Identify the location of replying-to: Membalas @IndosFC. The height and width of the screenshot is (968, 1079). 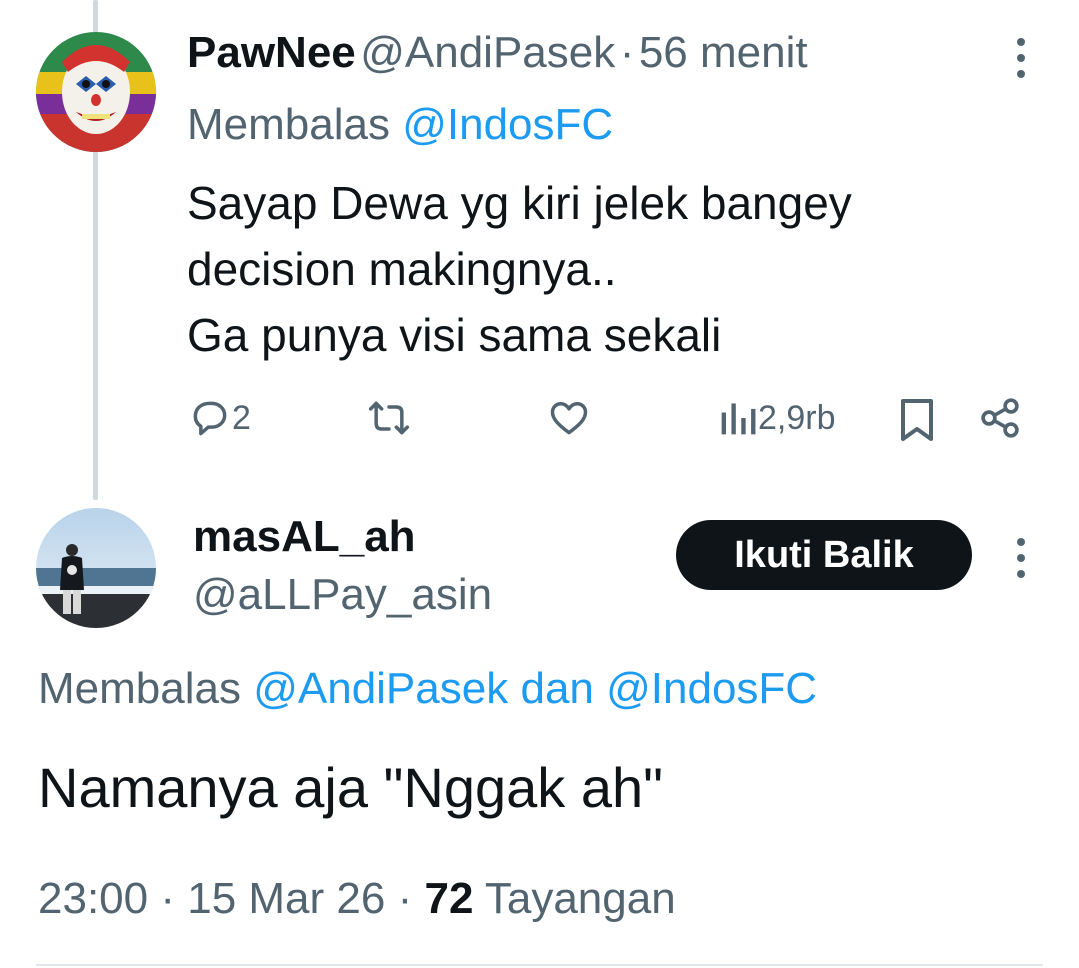
(400, 125).